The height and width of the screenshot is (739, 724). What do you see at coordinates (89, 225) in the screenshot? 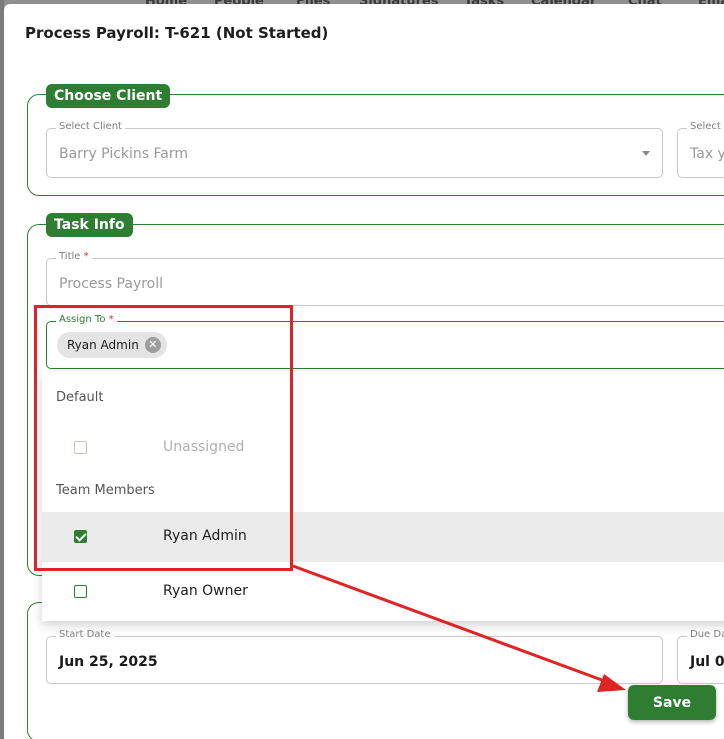
I see `task-info-legend: Task Info` at bounding box center [89, 225].